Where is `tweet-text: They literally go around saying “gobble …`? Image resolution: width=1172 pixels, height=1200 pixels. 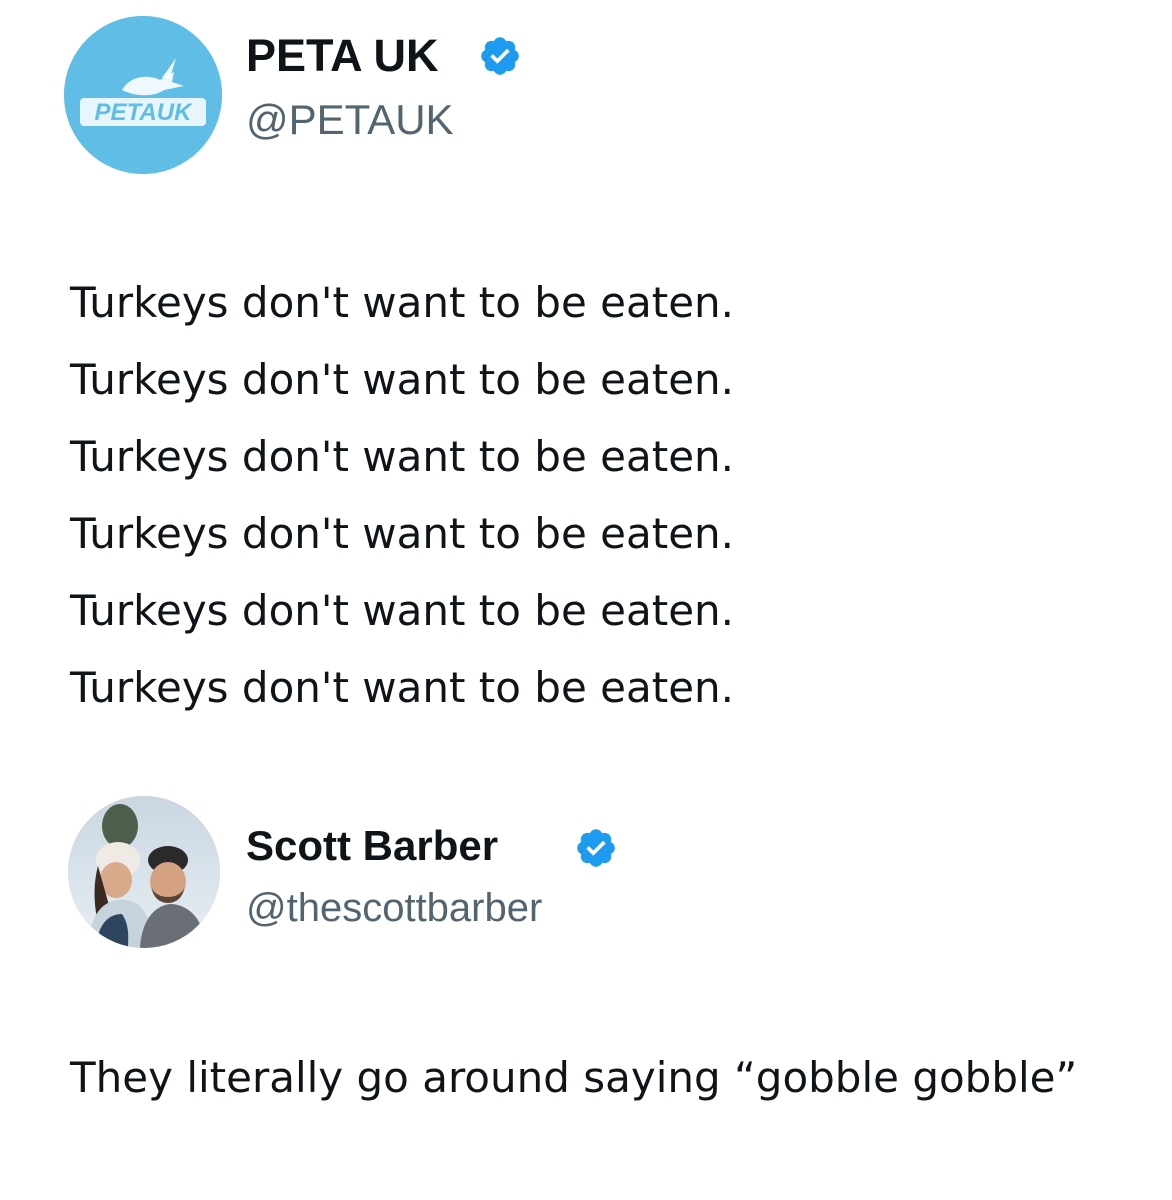
tweet-text: They literally go around saying “gobble … is located at coordinates (574, 1077).